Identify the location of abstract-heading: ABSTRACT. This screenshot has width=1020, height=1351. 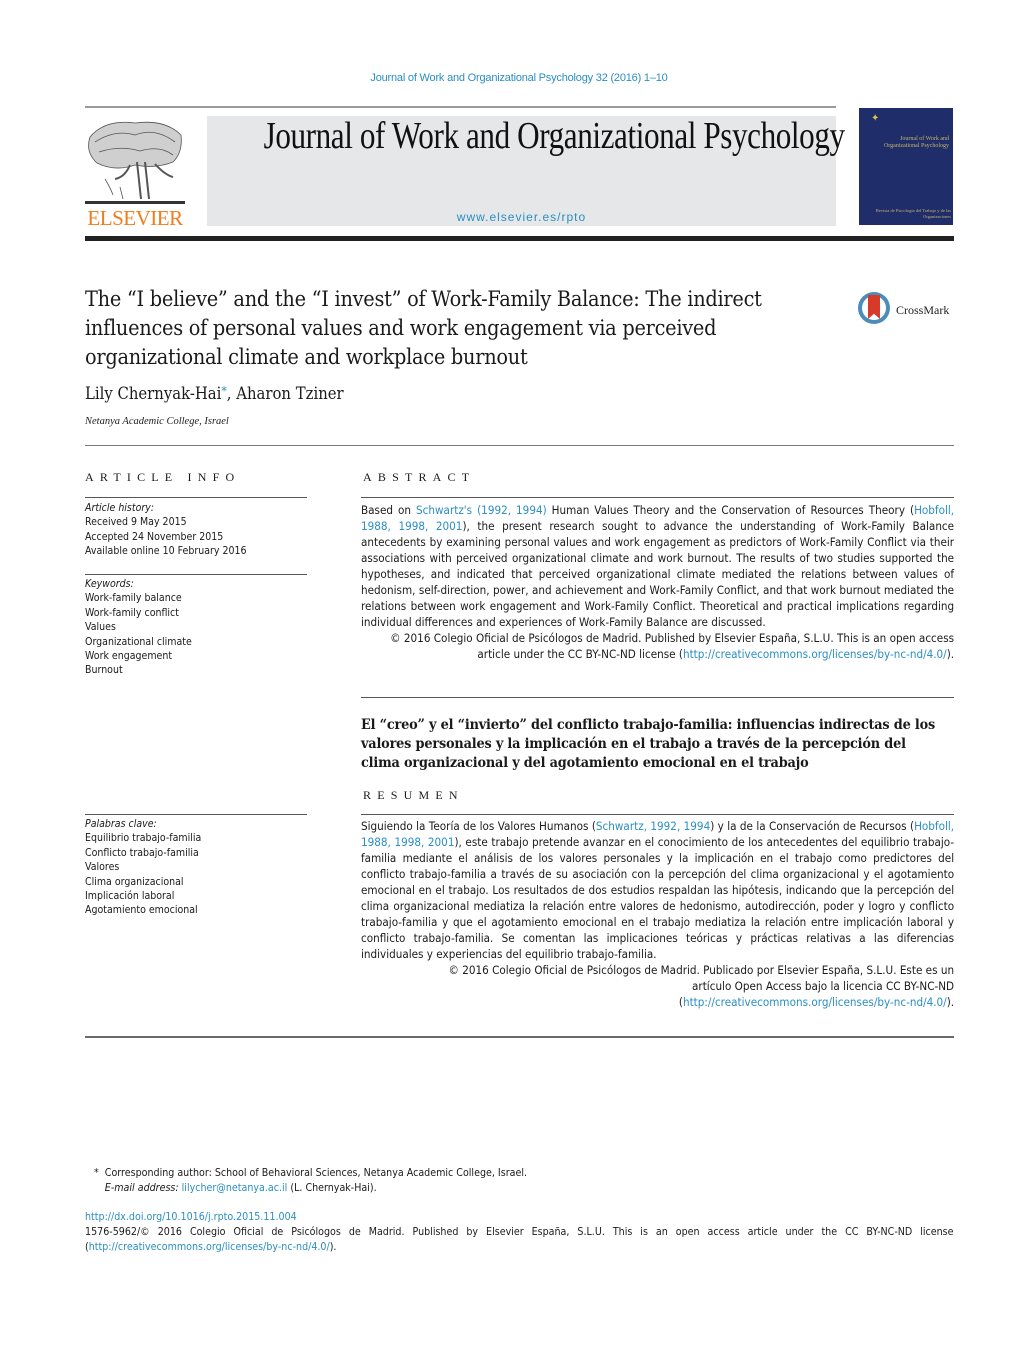
(419, 477).